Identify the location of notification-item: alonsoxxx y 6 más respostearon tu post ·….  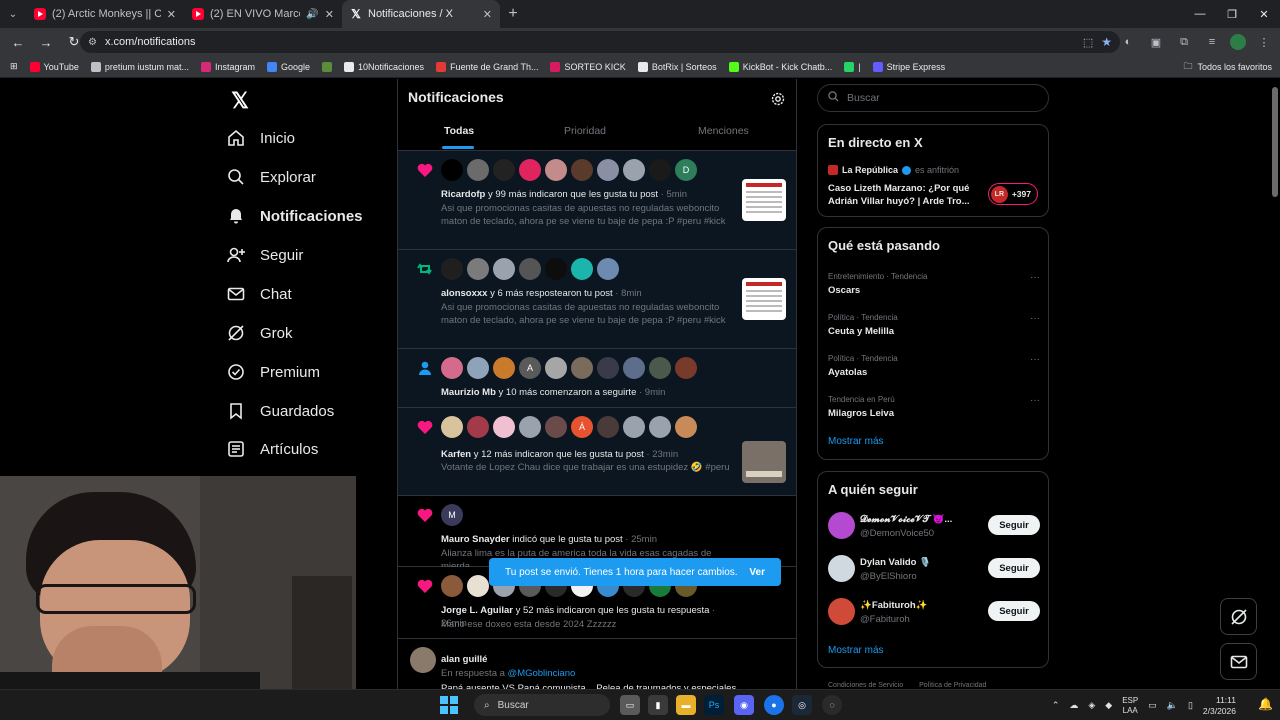
(597, 299).